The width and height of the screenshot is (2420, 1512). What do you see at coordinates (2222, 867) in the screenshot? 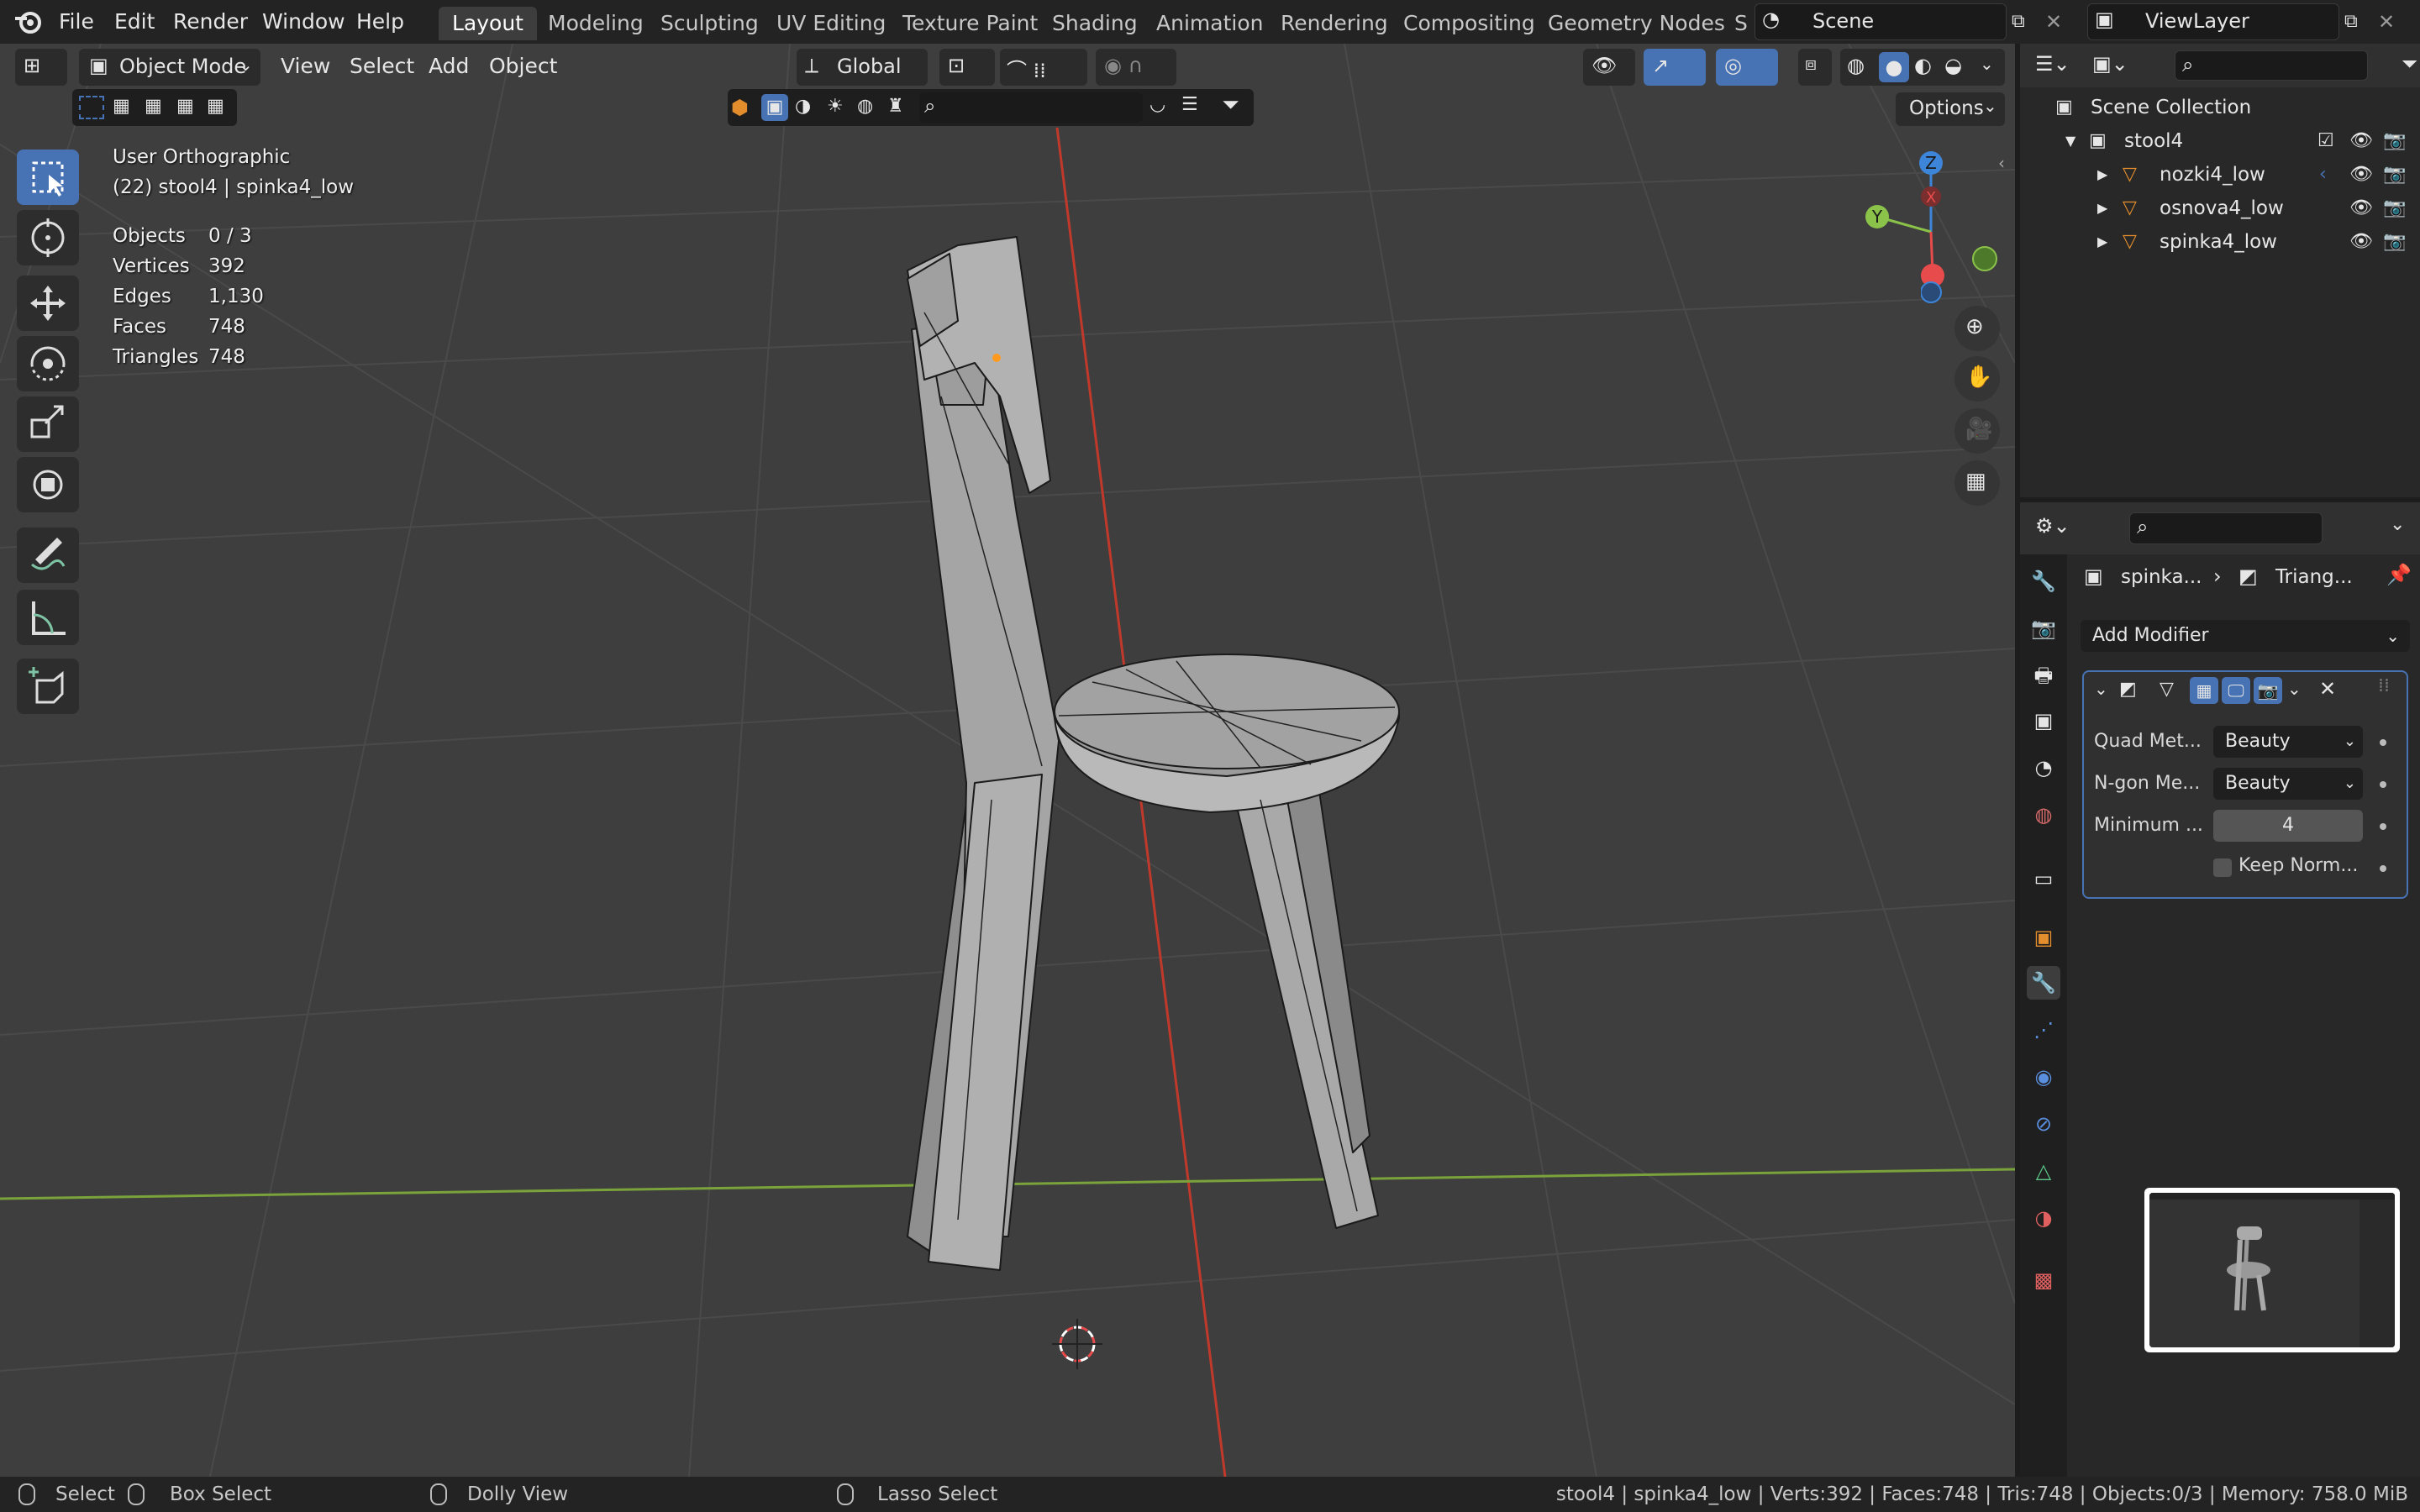
I see `keep-normals-checkbox` at bounding box center [2222, 867].